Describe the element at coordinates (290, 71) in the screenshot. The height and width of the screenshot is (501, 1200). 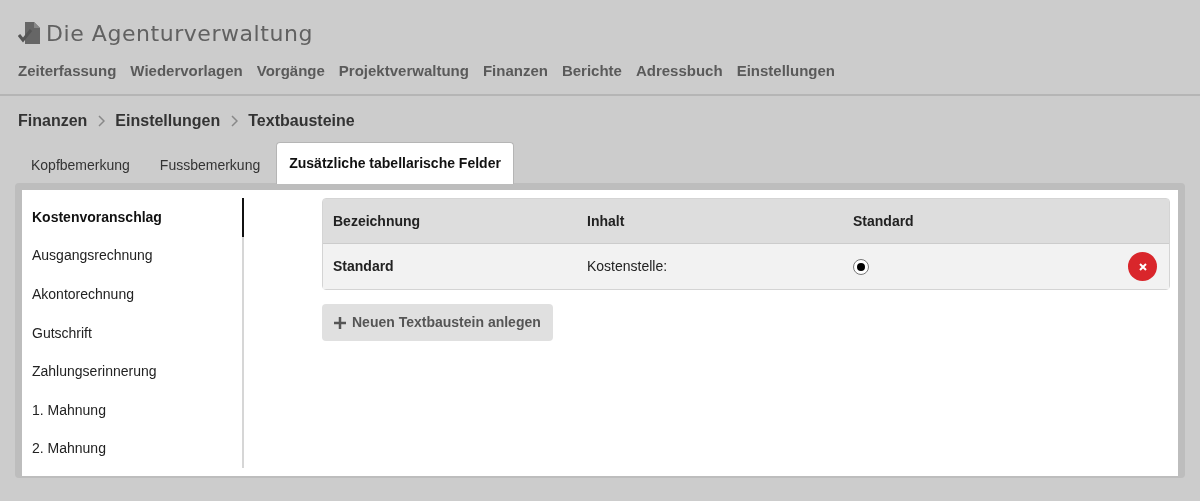
I see `nav-link: Vorgänge` at that location.